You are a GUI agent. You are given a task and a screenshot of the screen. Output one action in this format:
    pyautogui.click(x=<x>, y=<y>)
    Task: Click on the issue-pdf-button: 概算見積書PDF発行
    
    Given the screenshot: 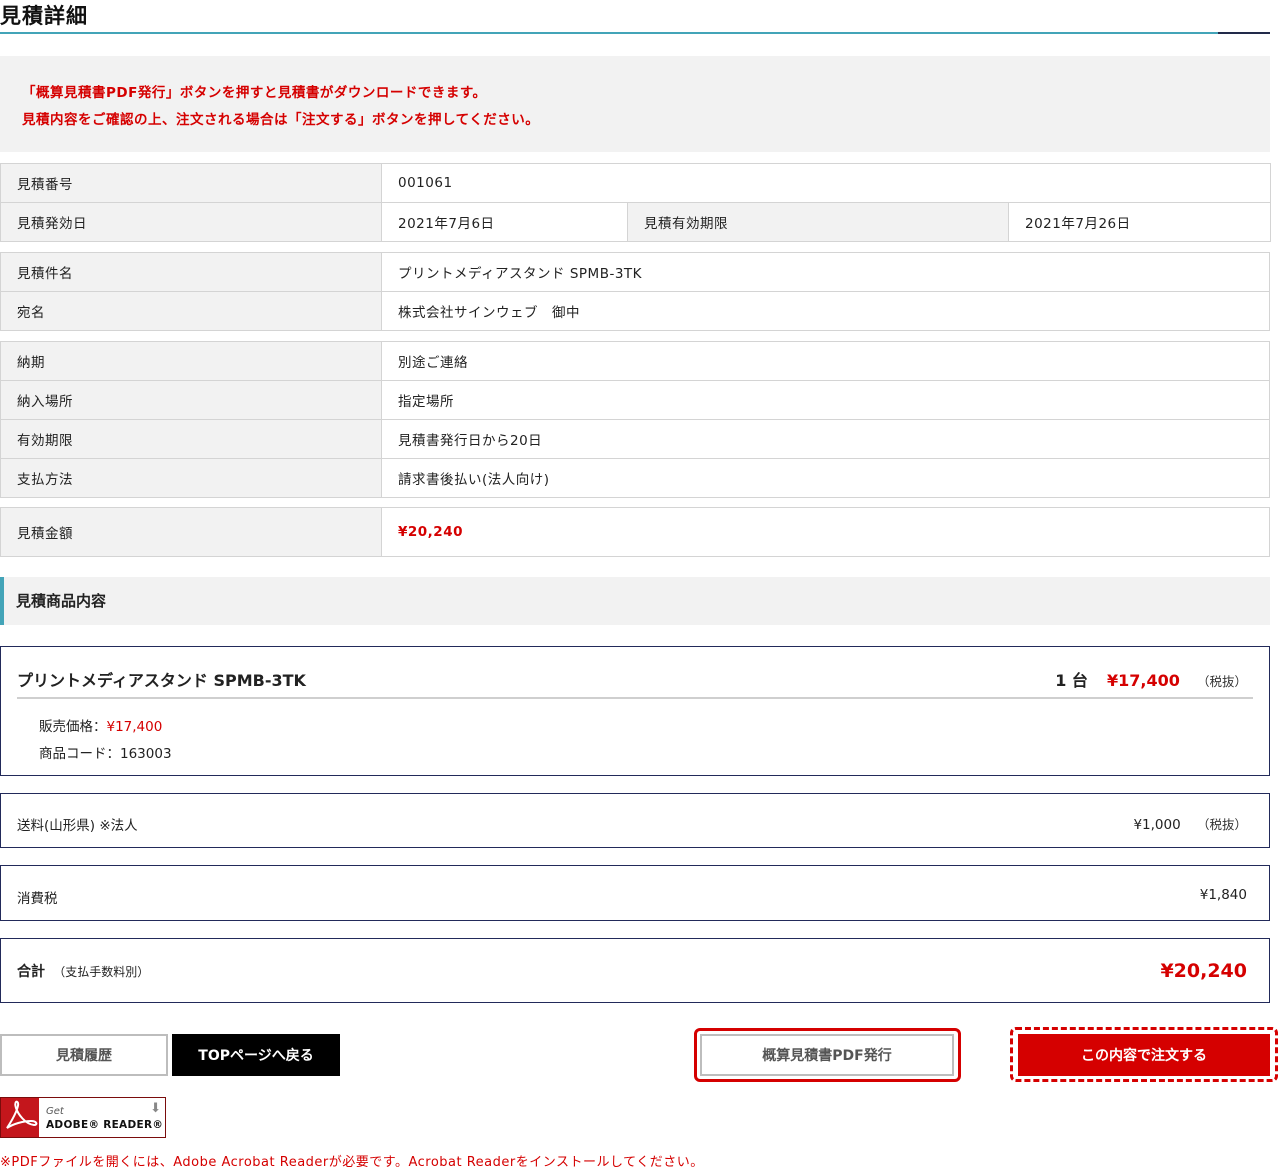 What is the action you would take?
    pyautogui.click(x=827, y=1055)
    